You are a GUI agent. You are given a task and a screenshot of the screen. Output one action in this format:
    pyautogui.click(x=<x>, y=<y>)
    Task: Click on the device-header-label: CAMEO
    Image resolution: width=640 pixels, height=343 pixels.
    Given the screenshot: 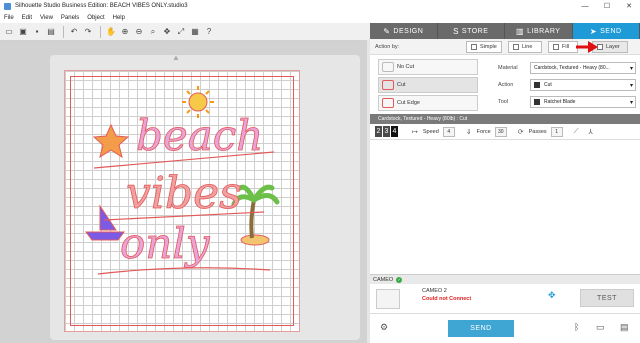 What is the action you would take?
    pyautogui.click(x=383, y=279)
    